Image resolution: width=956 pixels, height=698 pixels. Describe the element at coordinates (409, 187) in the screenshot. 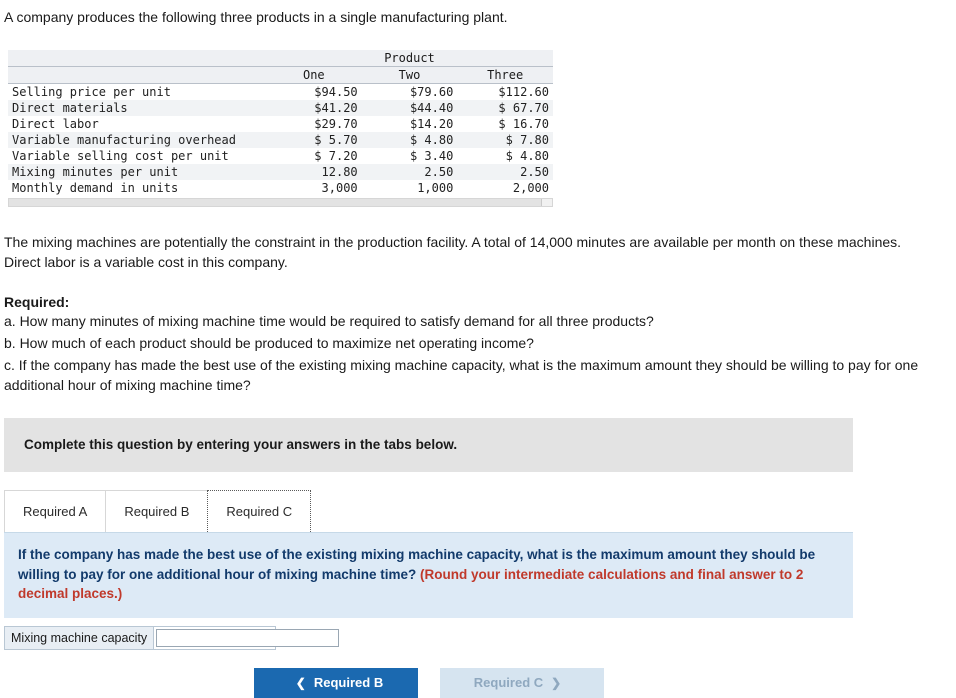

I see `row-value: 1,000` at that location.